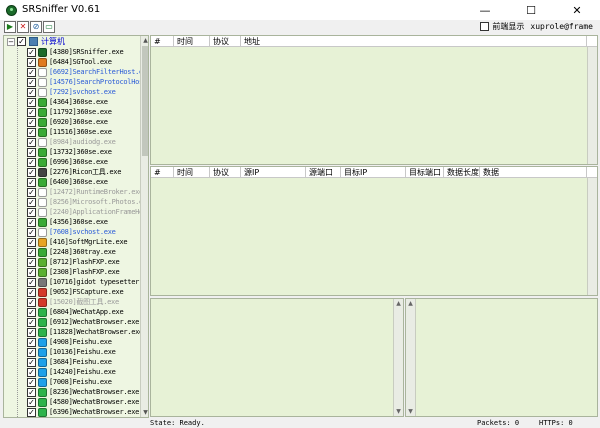 The width and height of the screenshot is (600, 428). I want to click on hex-view-pane: ▲ ▼, so click(277, 357).